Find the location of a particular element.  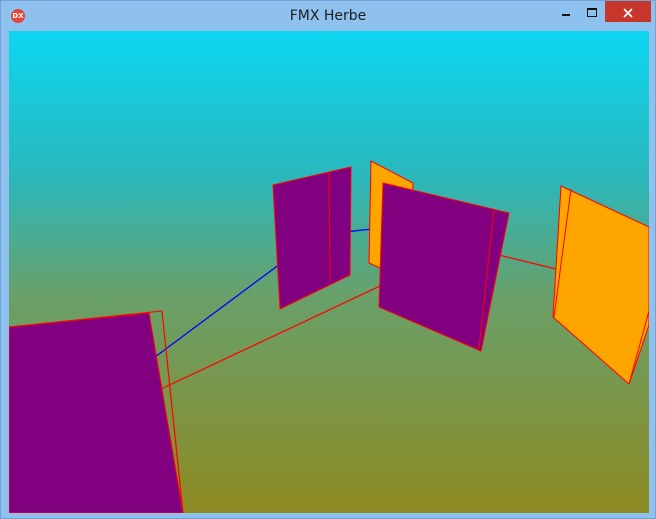

purple-panel-middle-left is located at coordinates (312, 238).